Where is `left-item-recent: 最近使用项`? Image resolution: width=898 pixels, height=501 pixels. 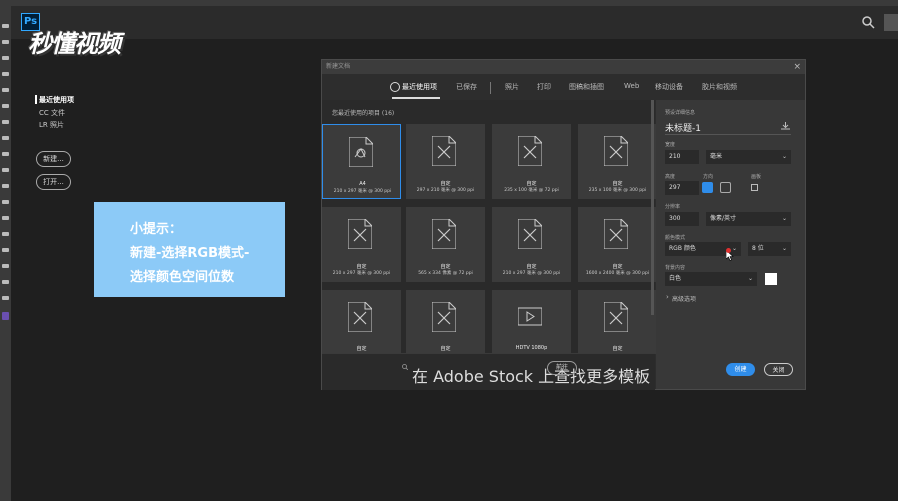 left-item-recent: 最近使用项 is located at coordinates (56, 100).